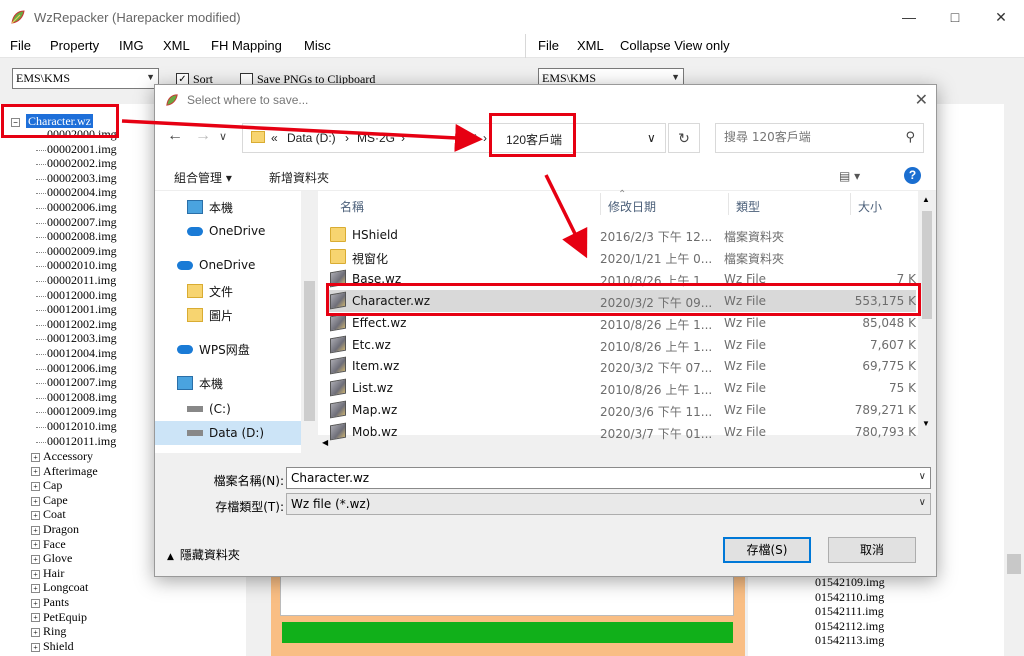  I want to click on tree-img-item: 00012010.img, so click(82, 426).